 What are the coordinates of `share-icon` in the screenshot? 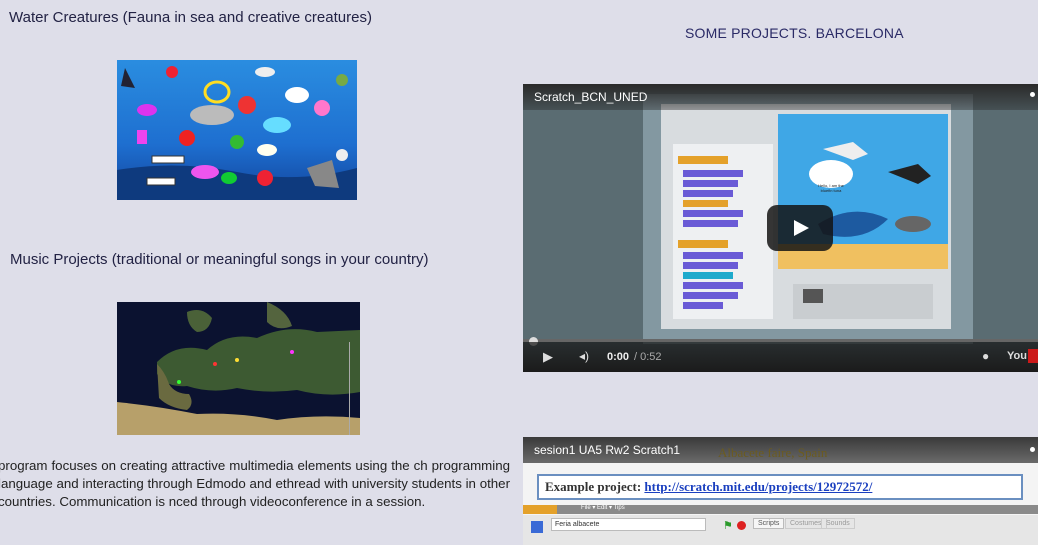 It's located at (1032, 94).